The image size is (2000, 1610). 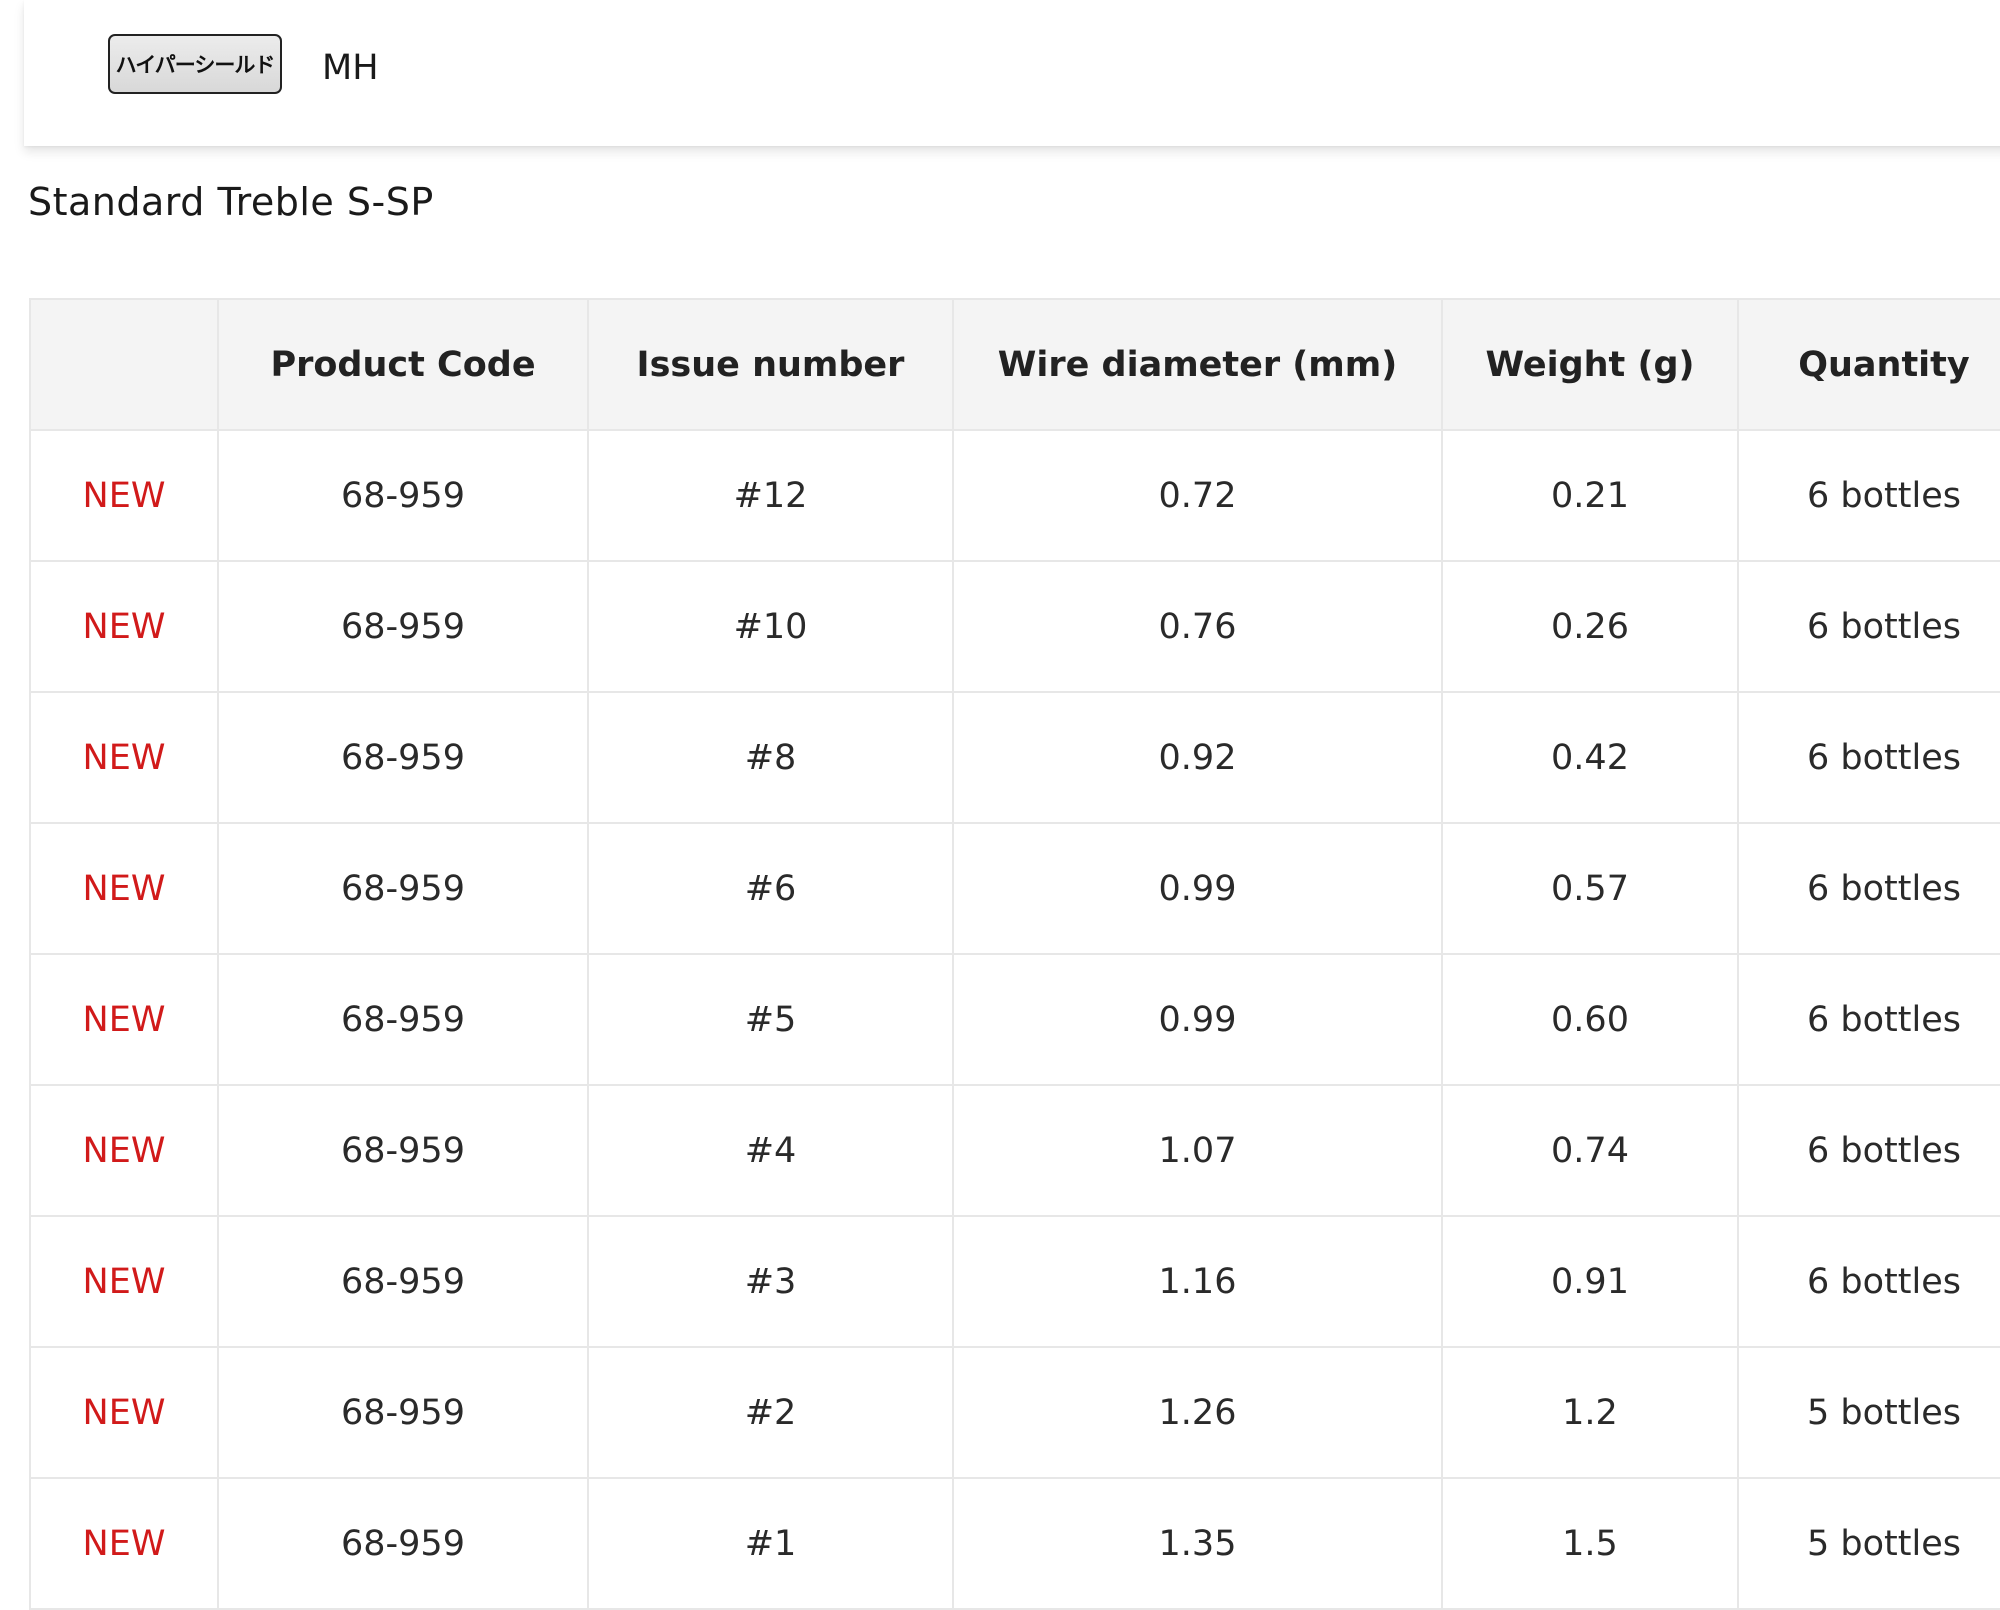 I want to click on wire-diameter-cell: 0.76, so click(x=1197, y=626).